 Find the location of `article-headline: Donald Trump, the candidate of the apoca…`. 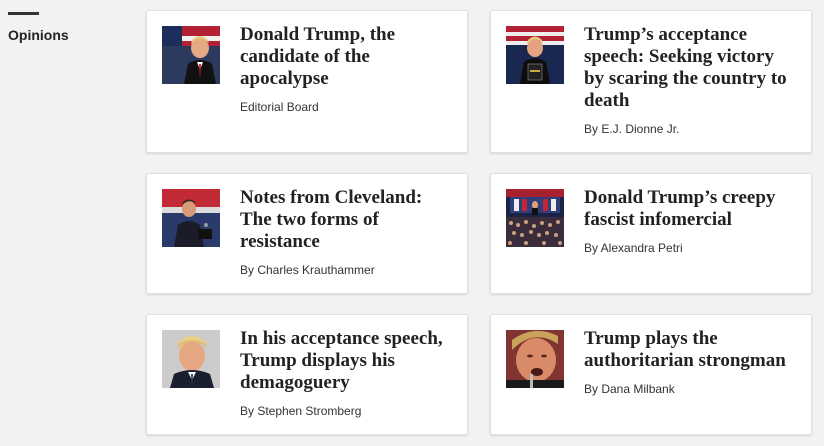

article-headline: Donald Trump, the candidate of the apoca… is located at coordinates (345, 57).